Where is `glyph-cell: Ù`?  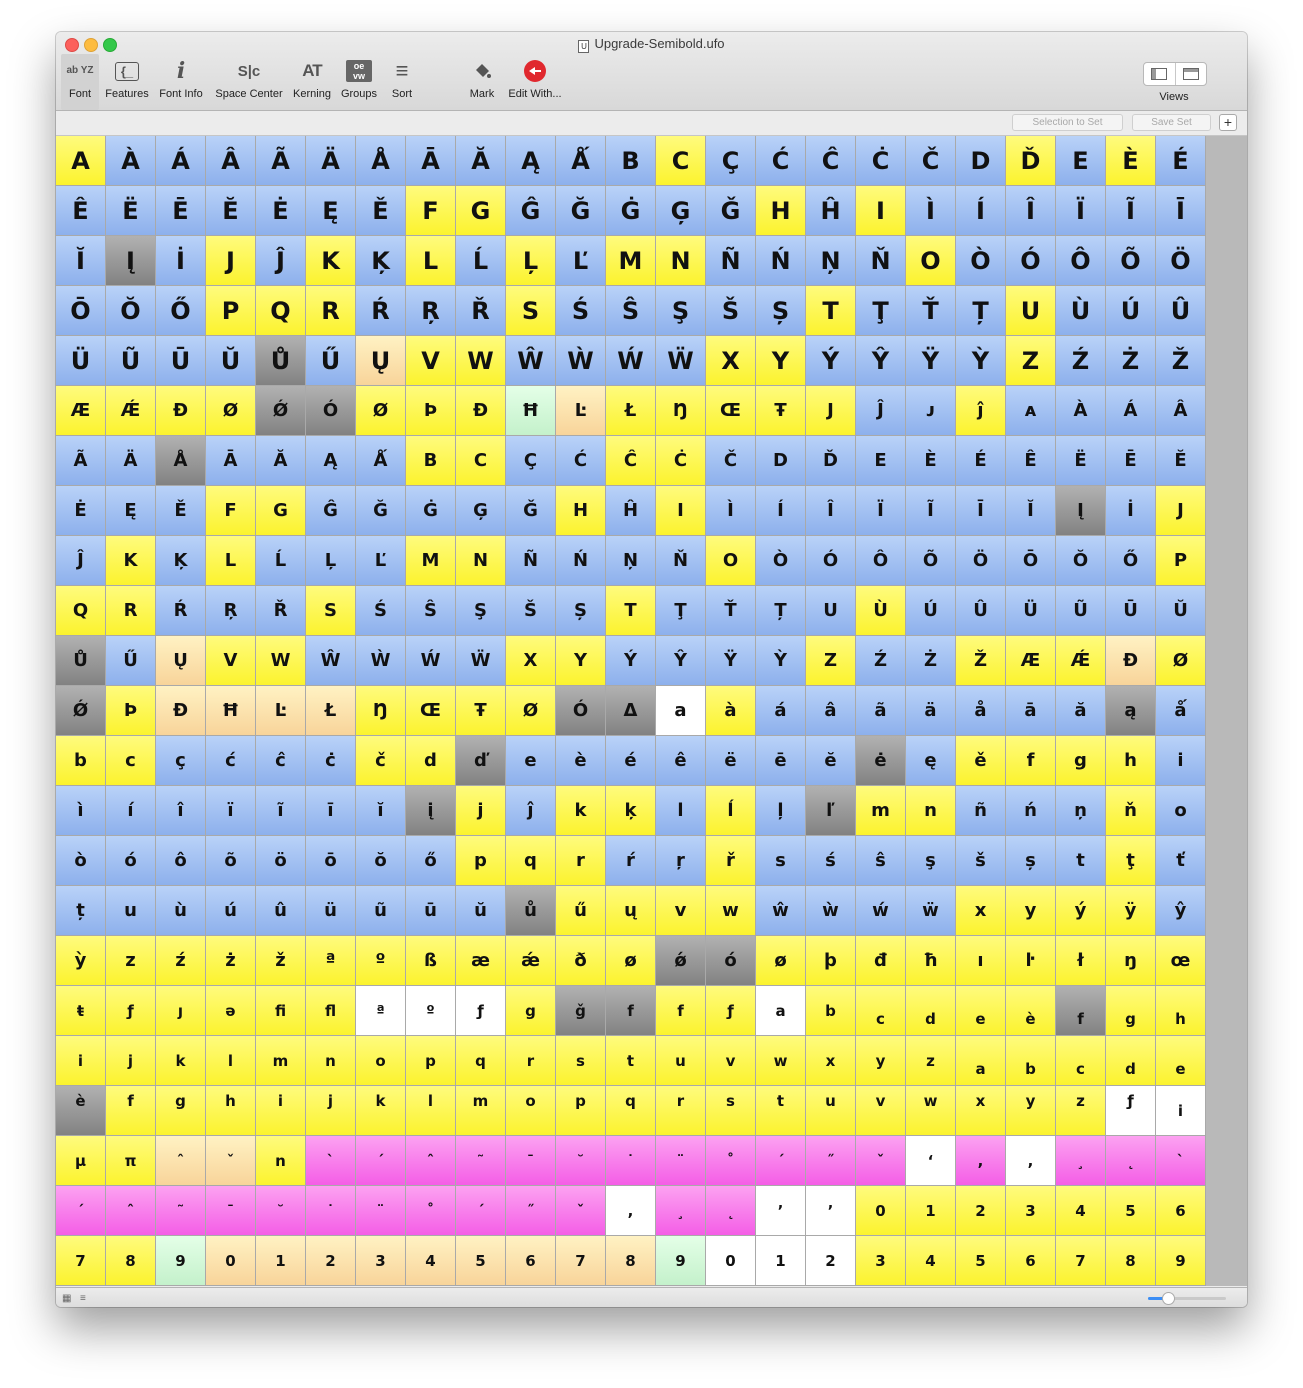
glyph-cell: Ù is located at coordinates (1081, 311).